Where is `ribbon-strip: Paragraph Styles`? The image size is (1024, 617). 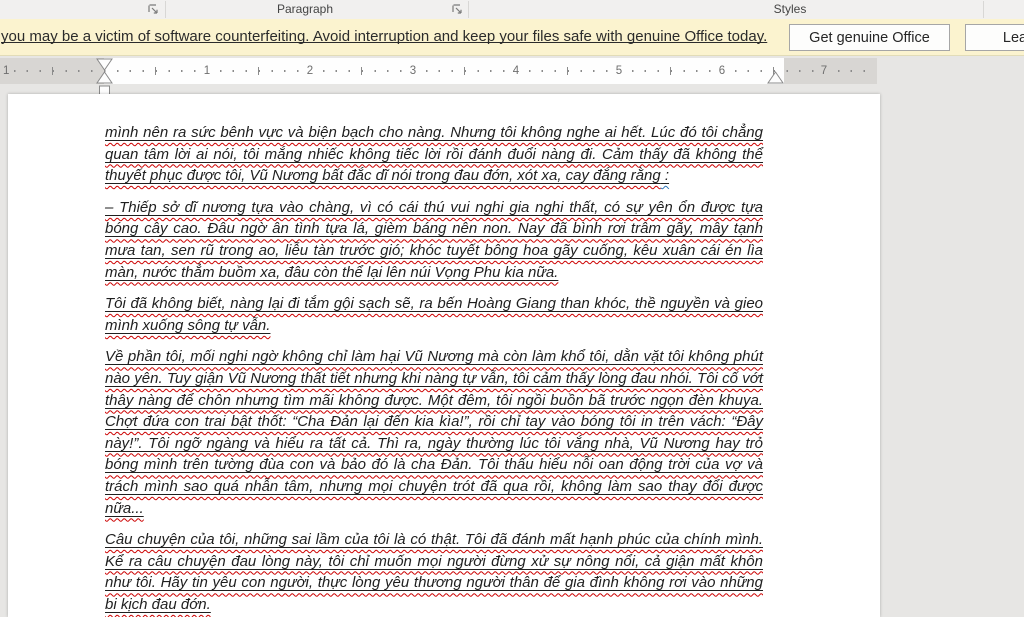
ribbon-strip: Paragraph Styles is located at coordinates (512, 10).